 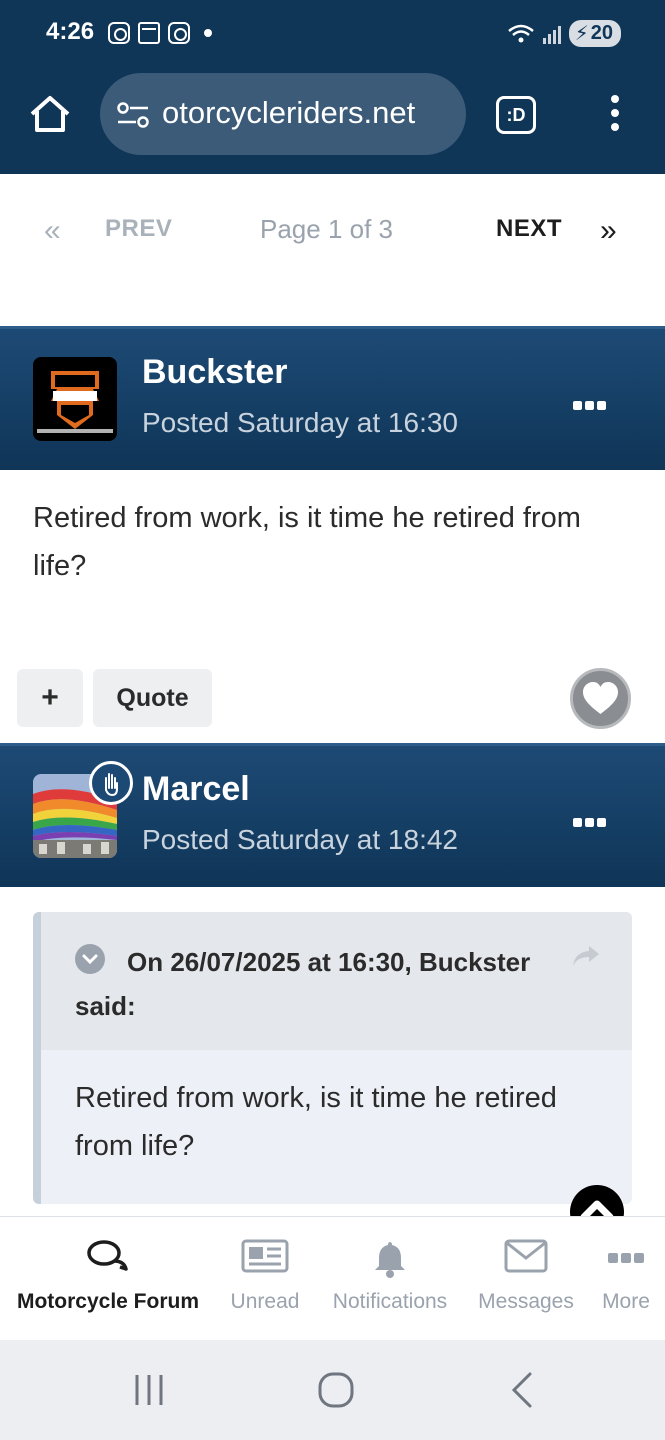 I want to click on moderator-badge, so click(x=111, y=783).